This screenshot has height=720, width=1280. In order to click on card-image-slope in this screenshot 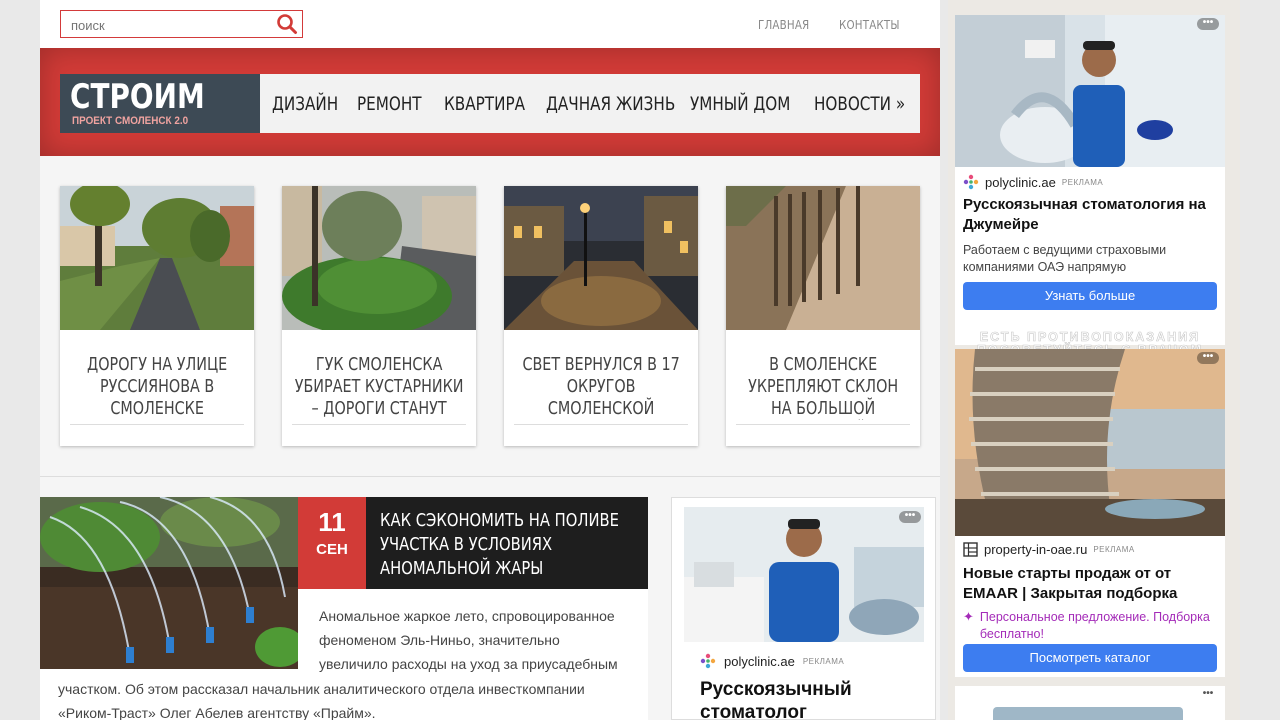, I will do `click(823, 258)`.